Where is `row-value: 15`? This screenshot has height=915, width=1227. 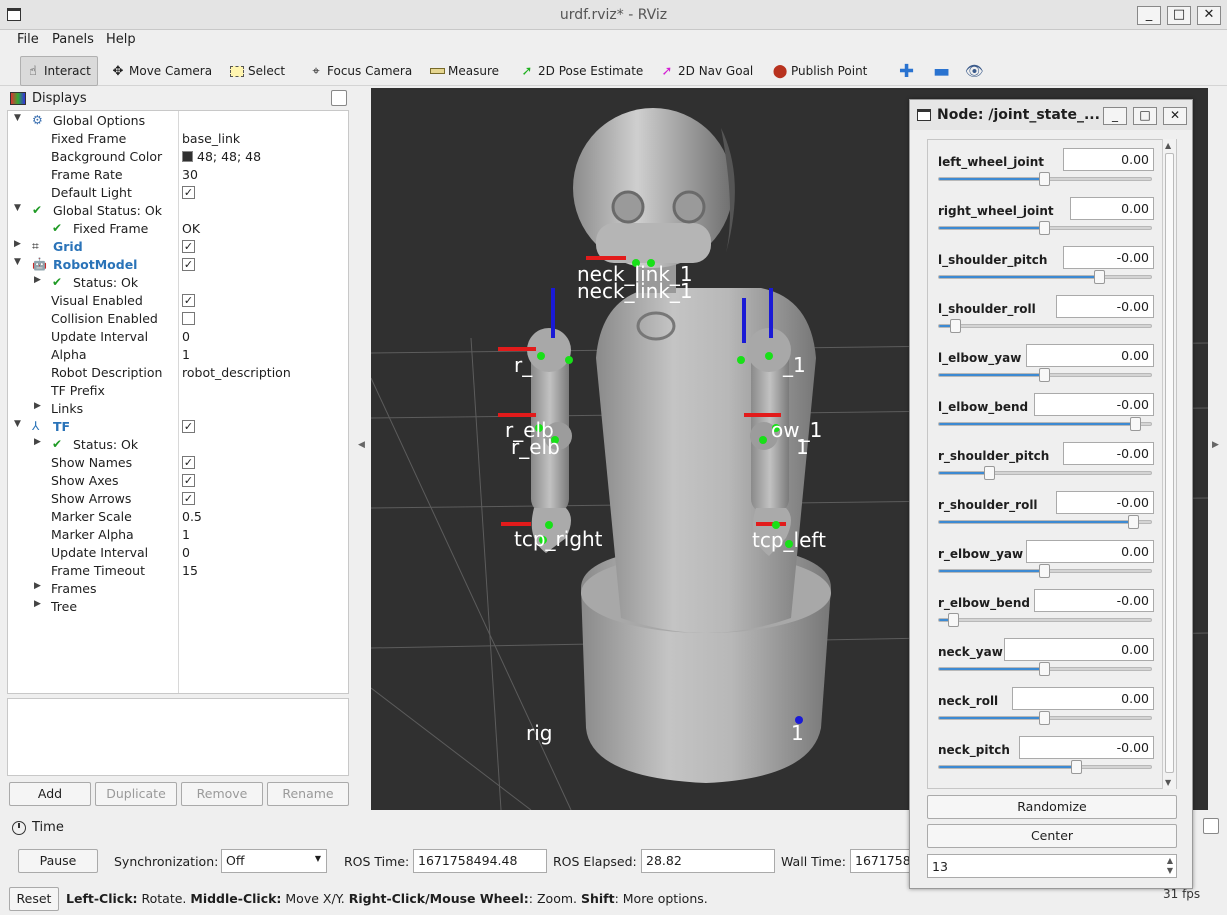
row-value: 15 is located at coordinates (190, 570).